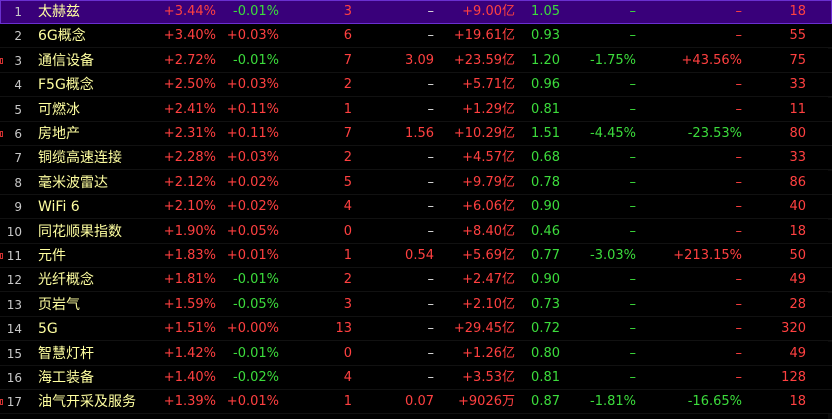  What do you see at coordinates (66, 280) in the screenshot?
I see `sector-name: 光纤概念` at bounding box center [66, 280].